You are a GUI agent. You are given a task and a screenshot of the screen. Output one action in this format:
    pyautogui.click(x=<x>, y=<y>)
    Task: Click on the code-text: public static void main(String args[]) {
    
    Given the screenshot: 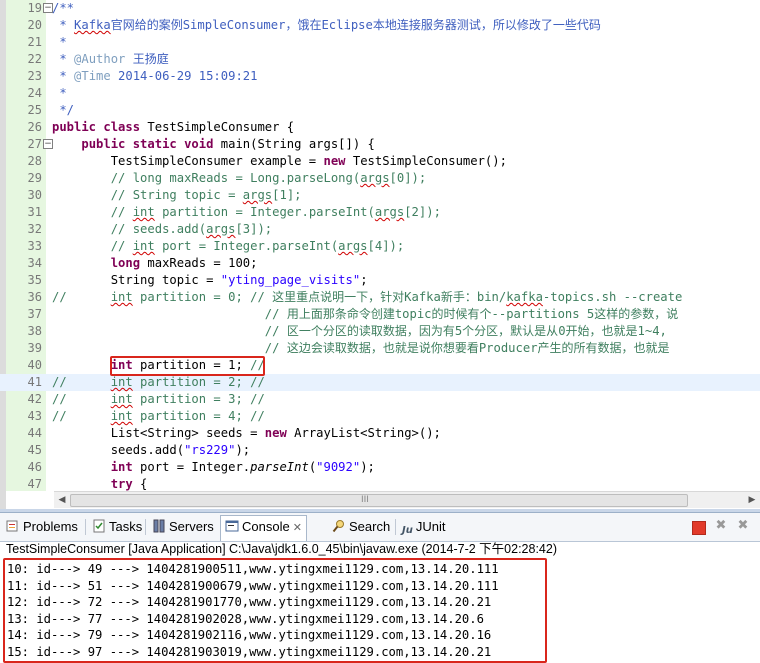 What is the action you would take?
    pyautogui.click(x=228, y=144)
    